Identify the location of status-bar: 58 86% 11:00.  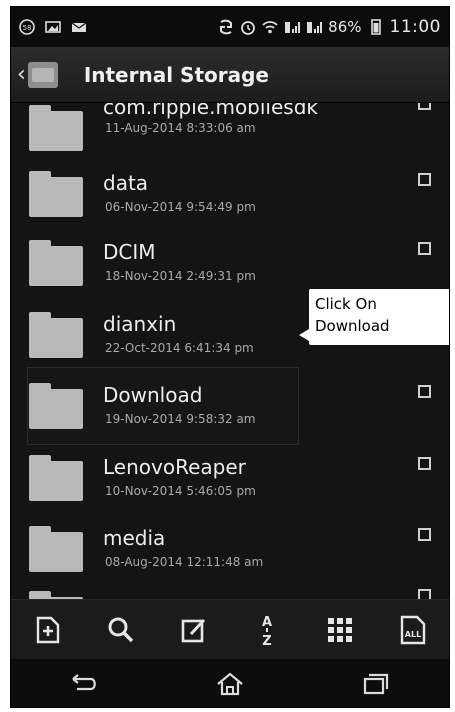
(230, 27).